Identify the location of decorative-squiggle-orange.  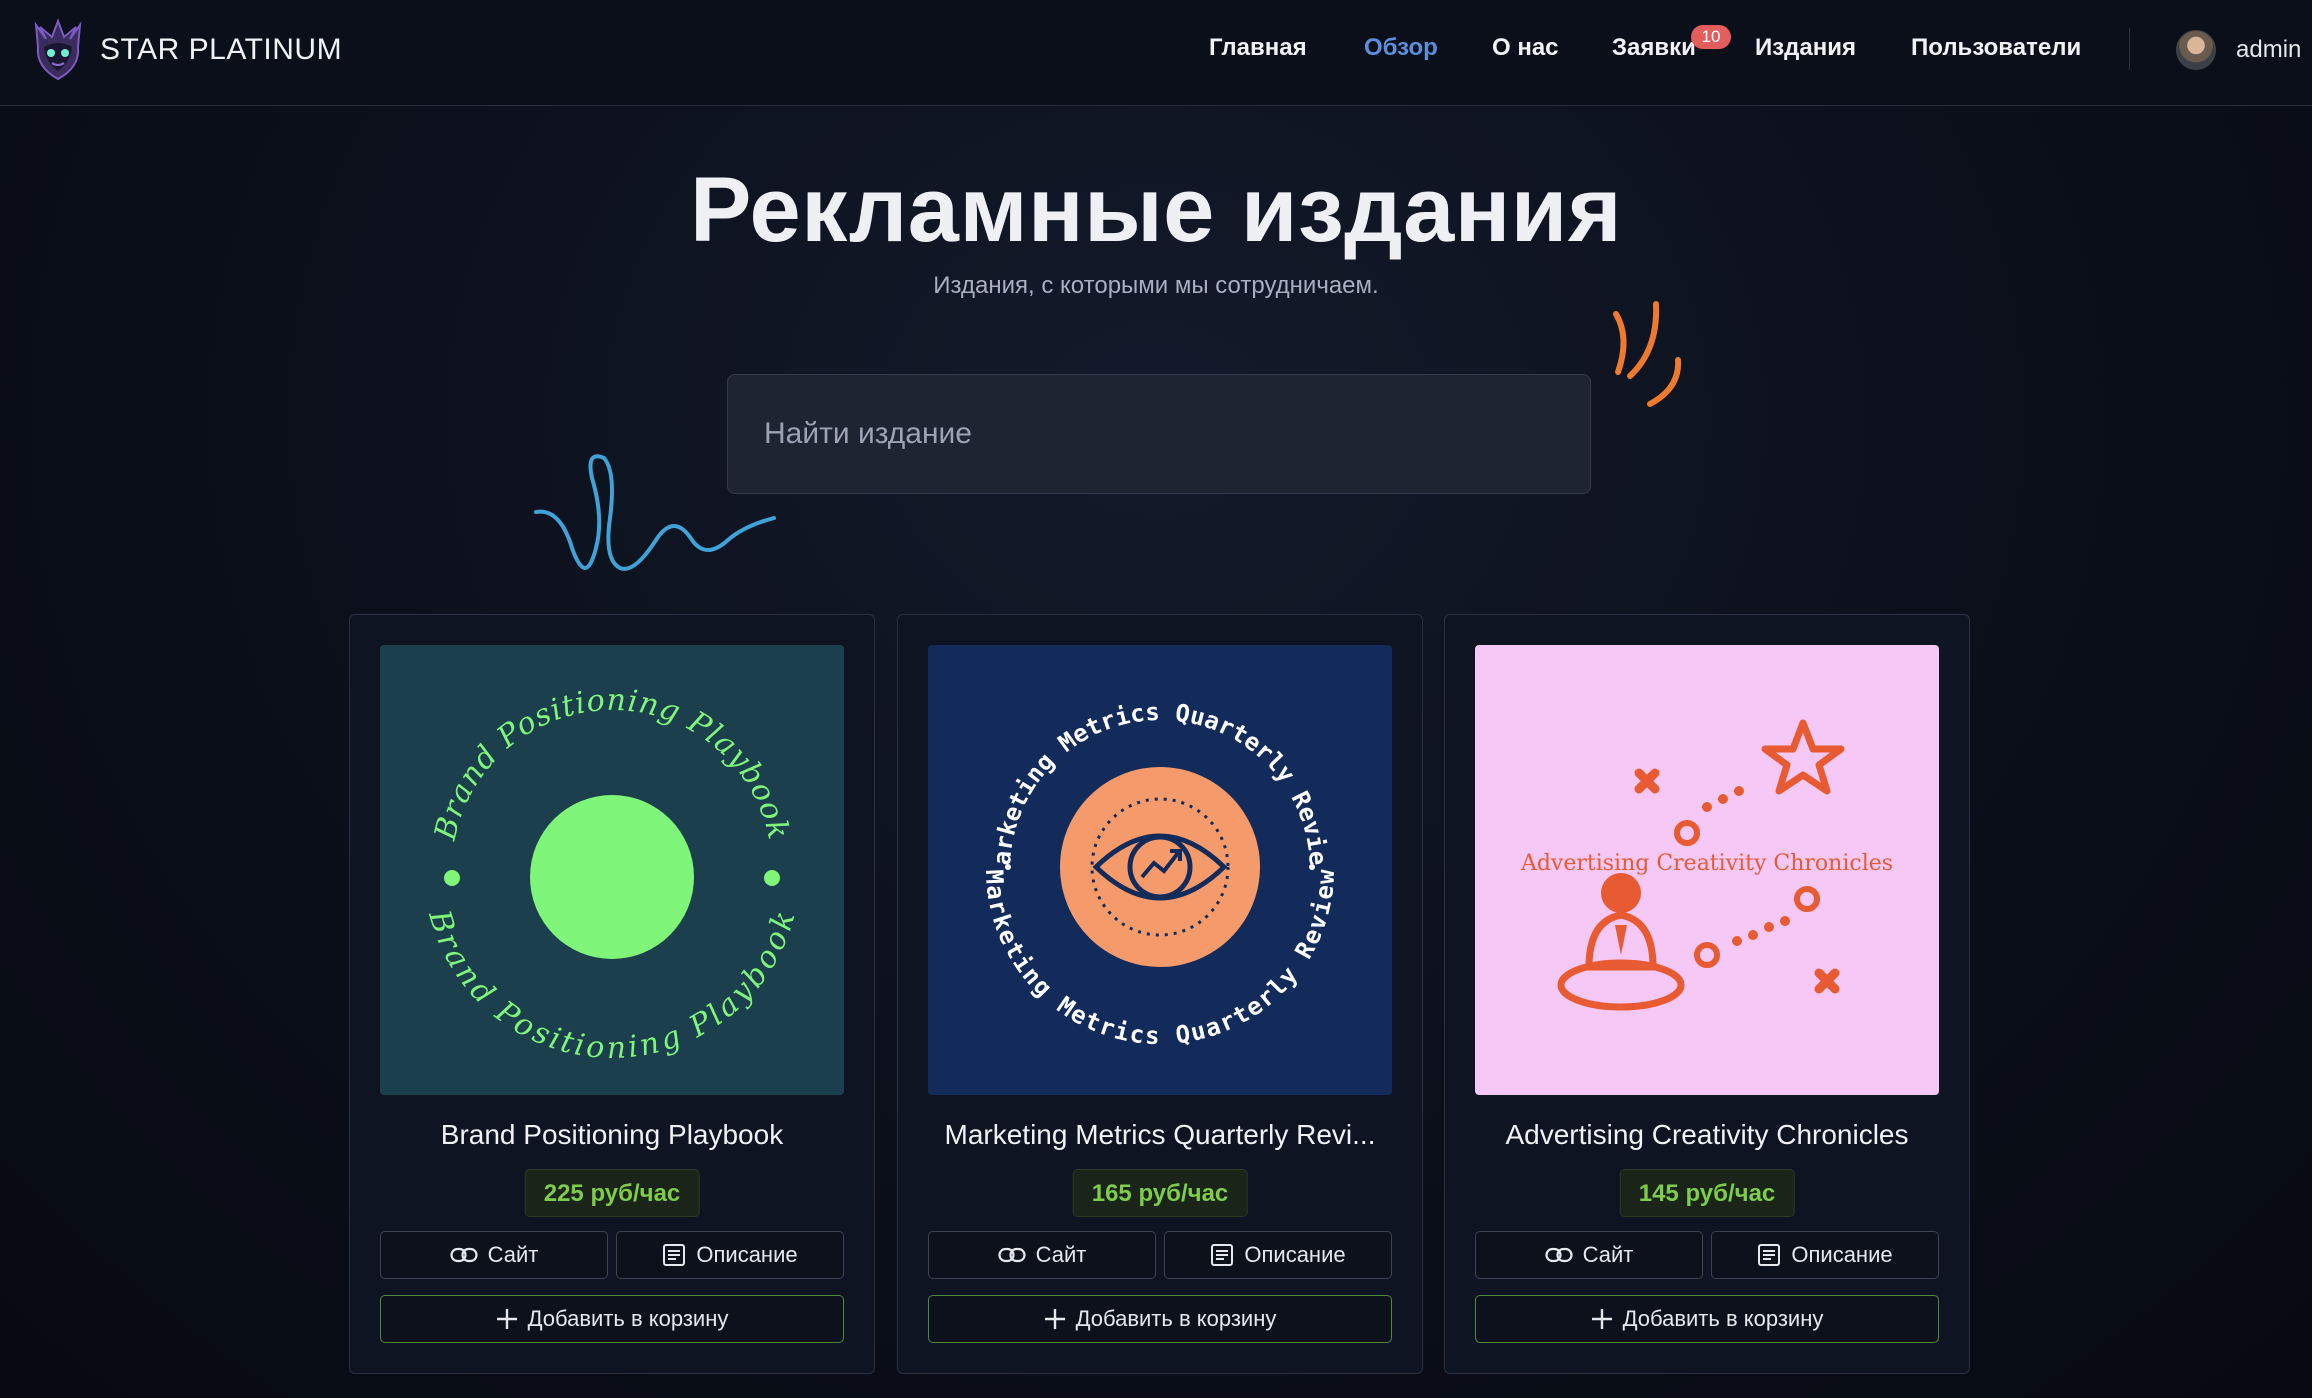
(1647, 354).